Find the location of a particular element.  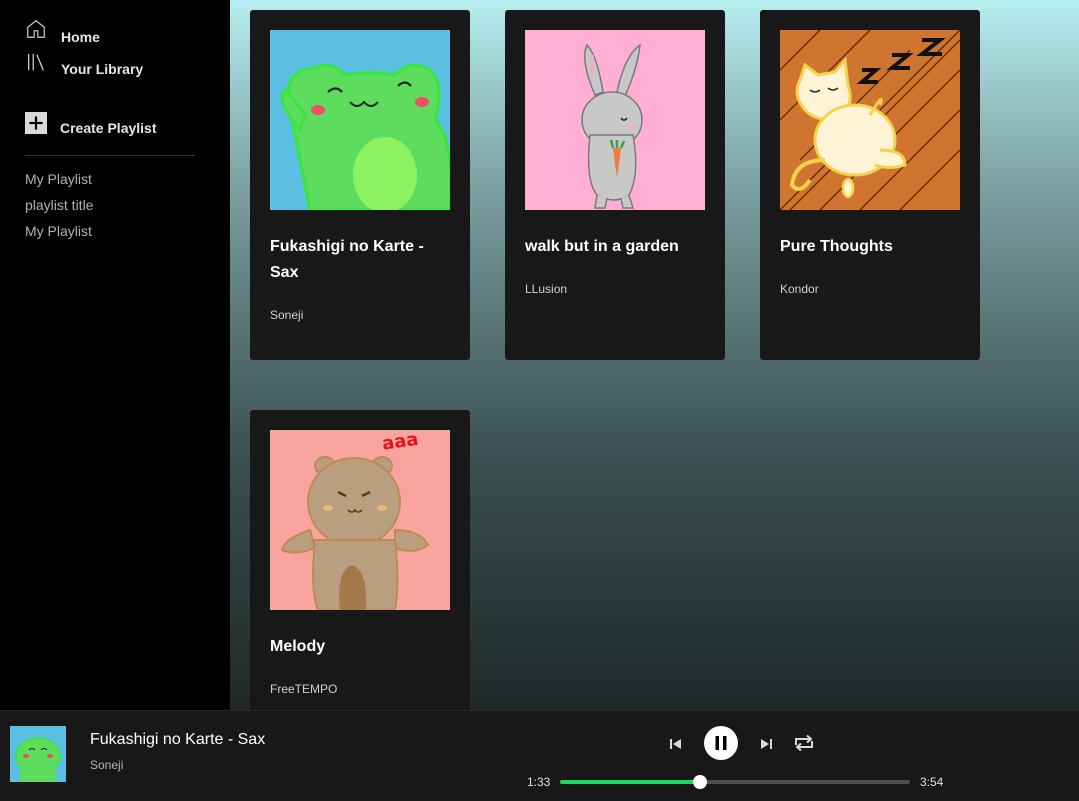

next-button is located at coordinates (766, 746).